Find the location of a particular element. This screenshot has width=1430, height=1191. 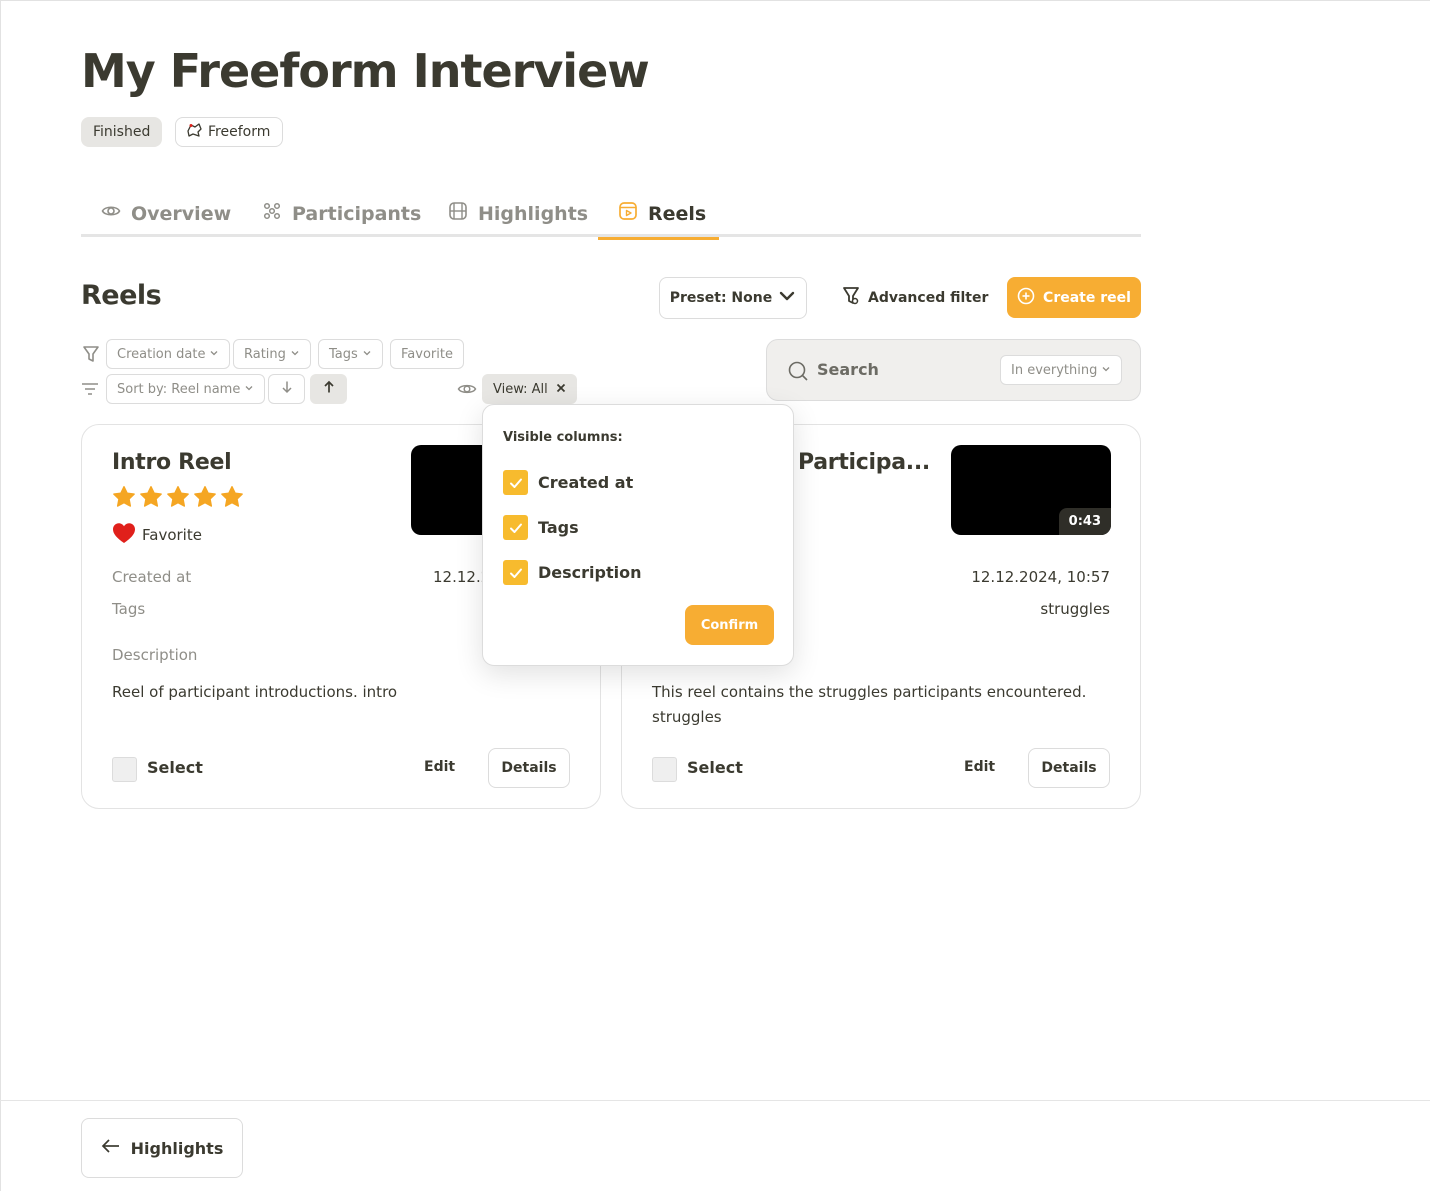

tab-label: Highlights is located at coordinates (533, 213).